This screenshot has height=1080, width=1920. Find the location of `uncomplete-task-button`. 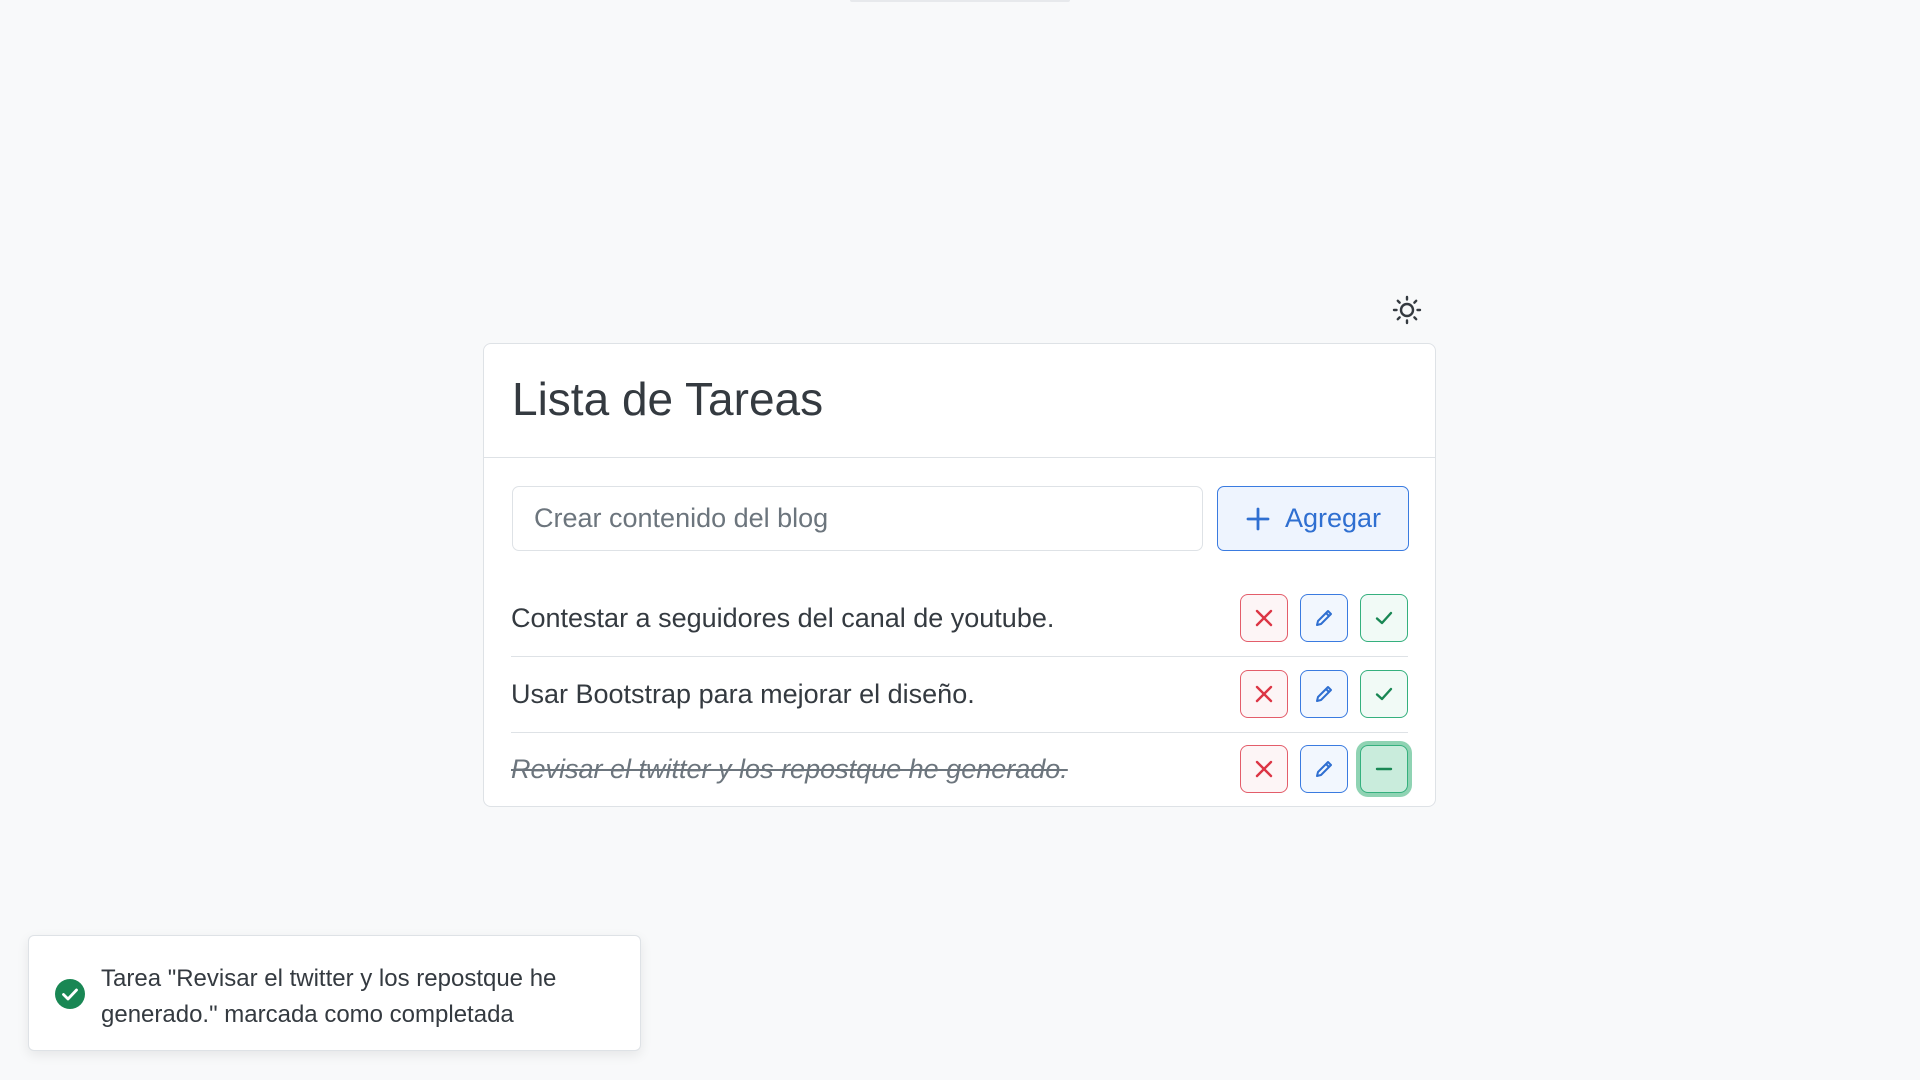

uncomplete-task-button is located at coordinates (1384, 769).